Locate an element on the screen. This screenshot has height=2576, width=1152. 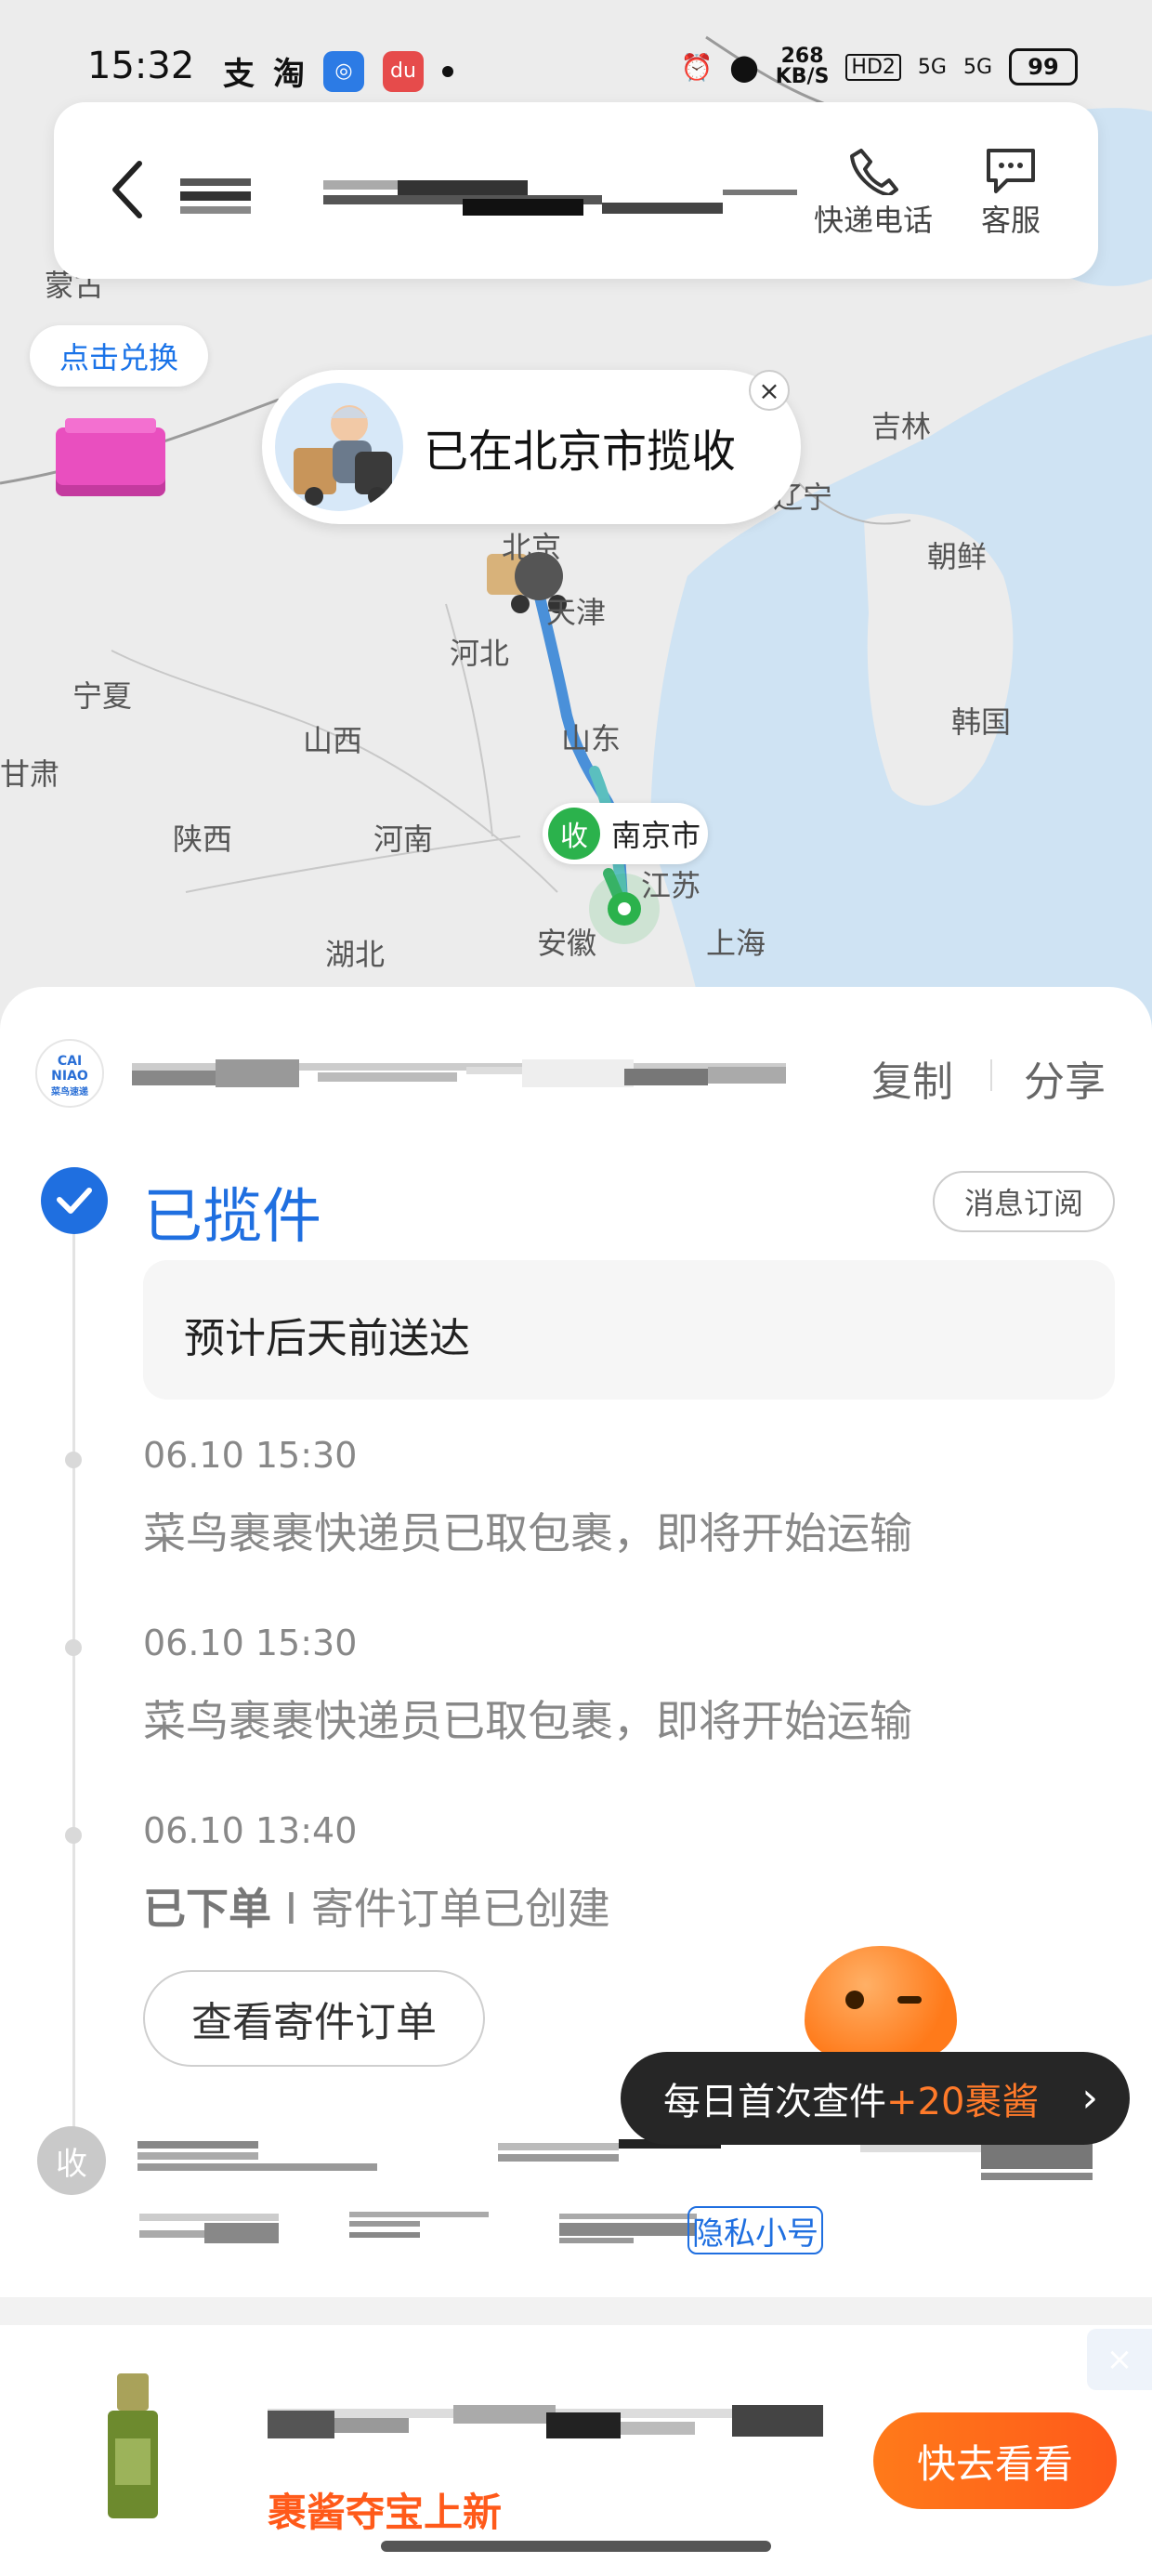
privacy-number-tag: 隐私小号 is located at coordinates (755, 2230).